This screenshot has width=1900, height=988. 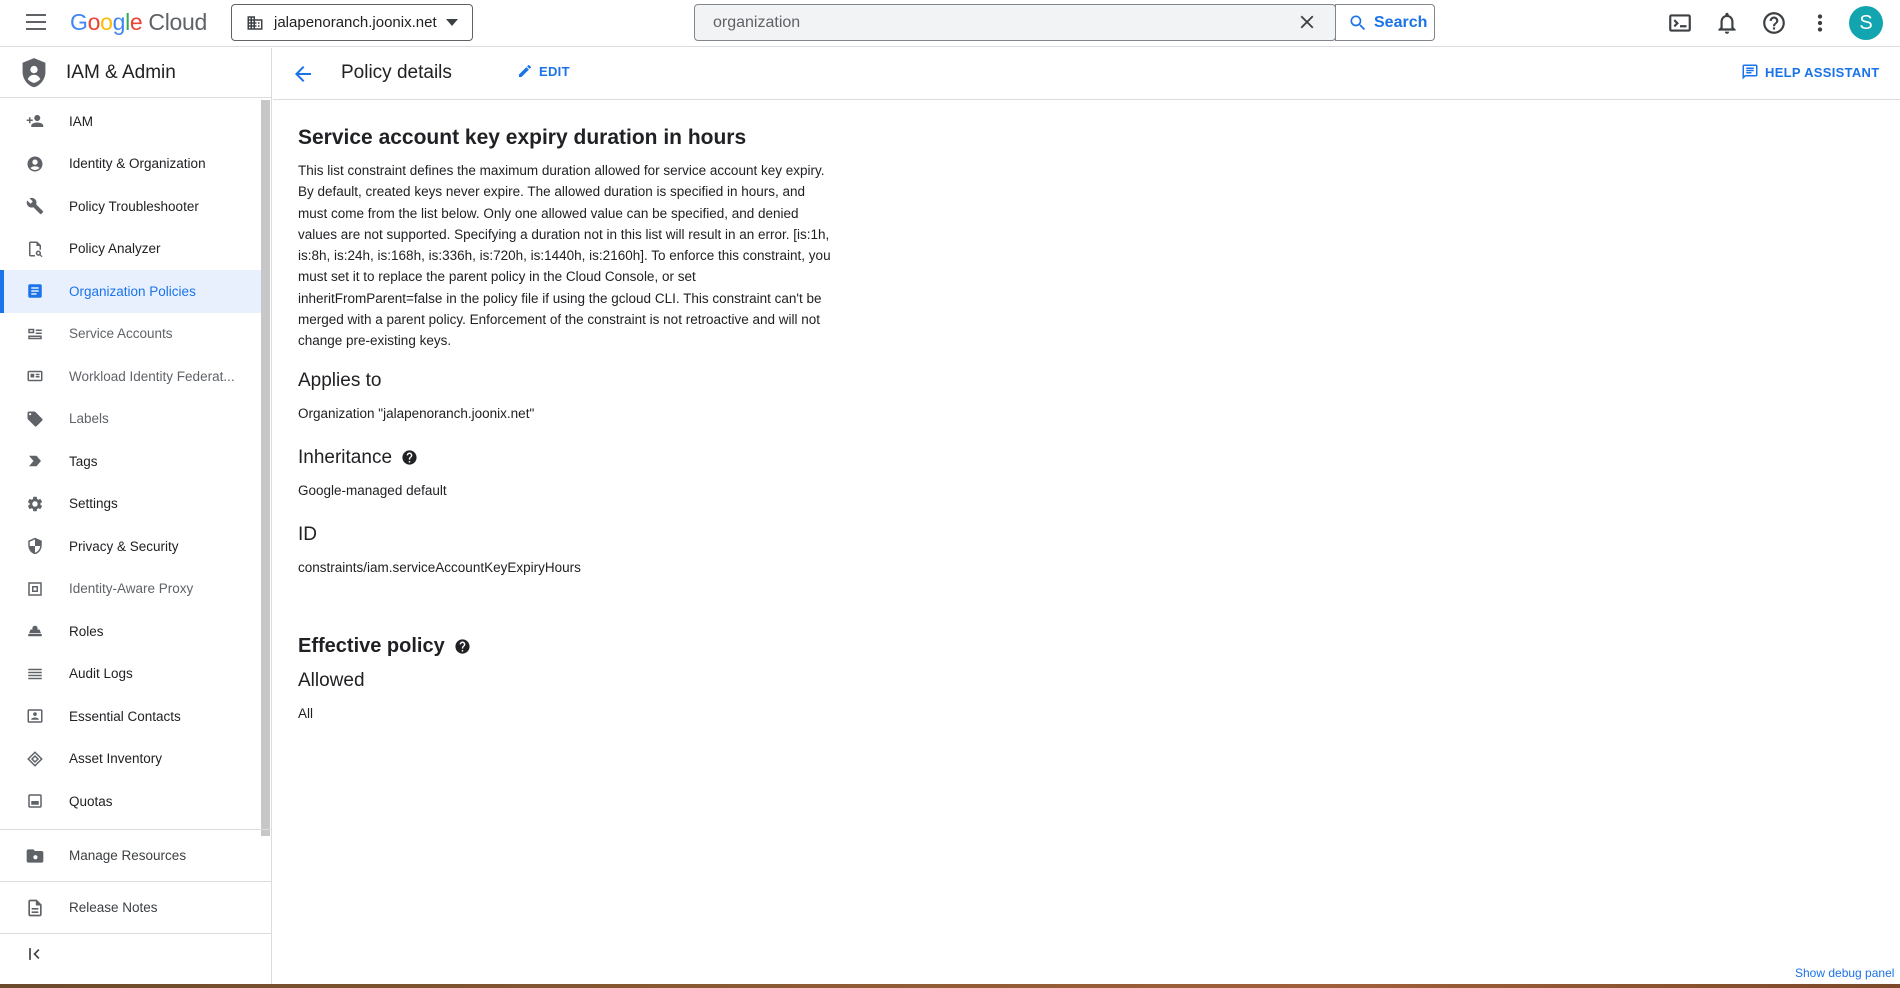 What do you see at coordinates (35, 546) in the screenshot?
I see `shield-icon` at bounding box center [35, 546].